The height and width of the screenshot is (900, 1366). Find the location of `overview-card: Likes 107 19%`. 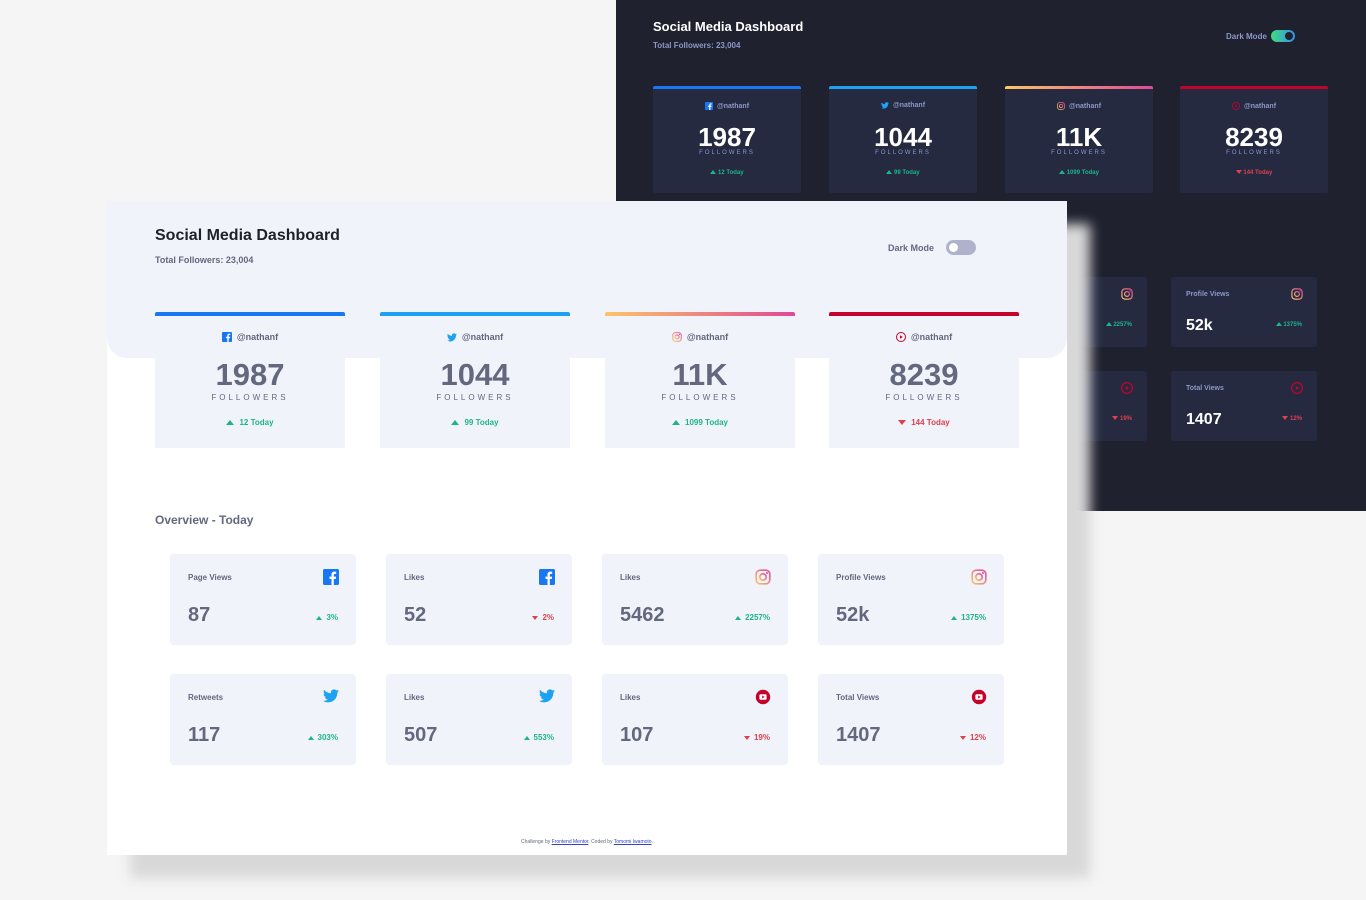

overview-card: Likes 107 19% is located at coordinates (695, 719).